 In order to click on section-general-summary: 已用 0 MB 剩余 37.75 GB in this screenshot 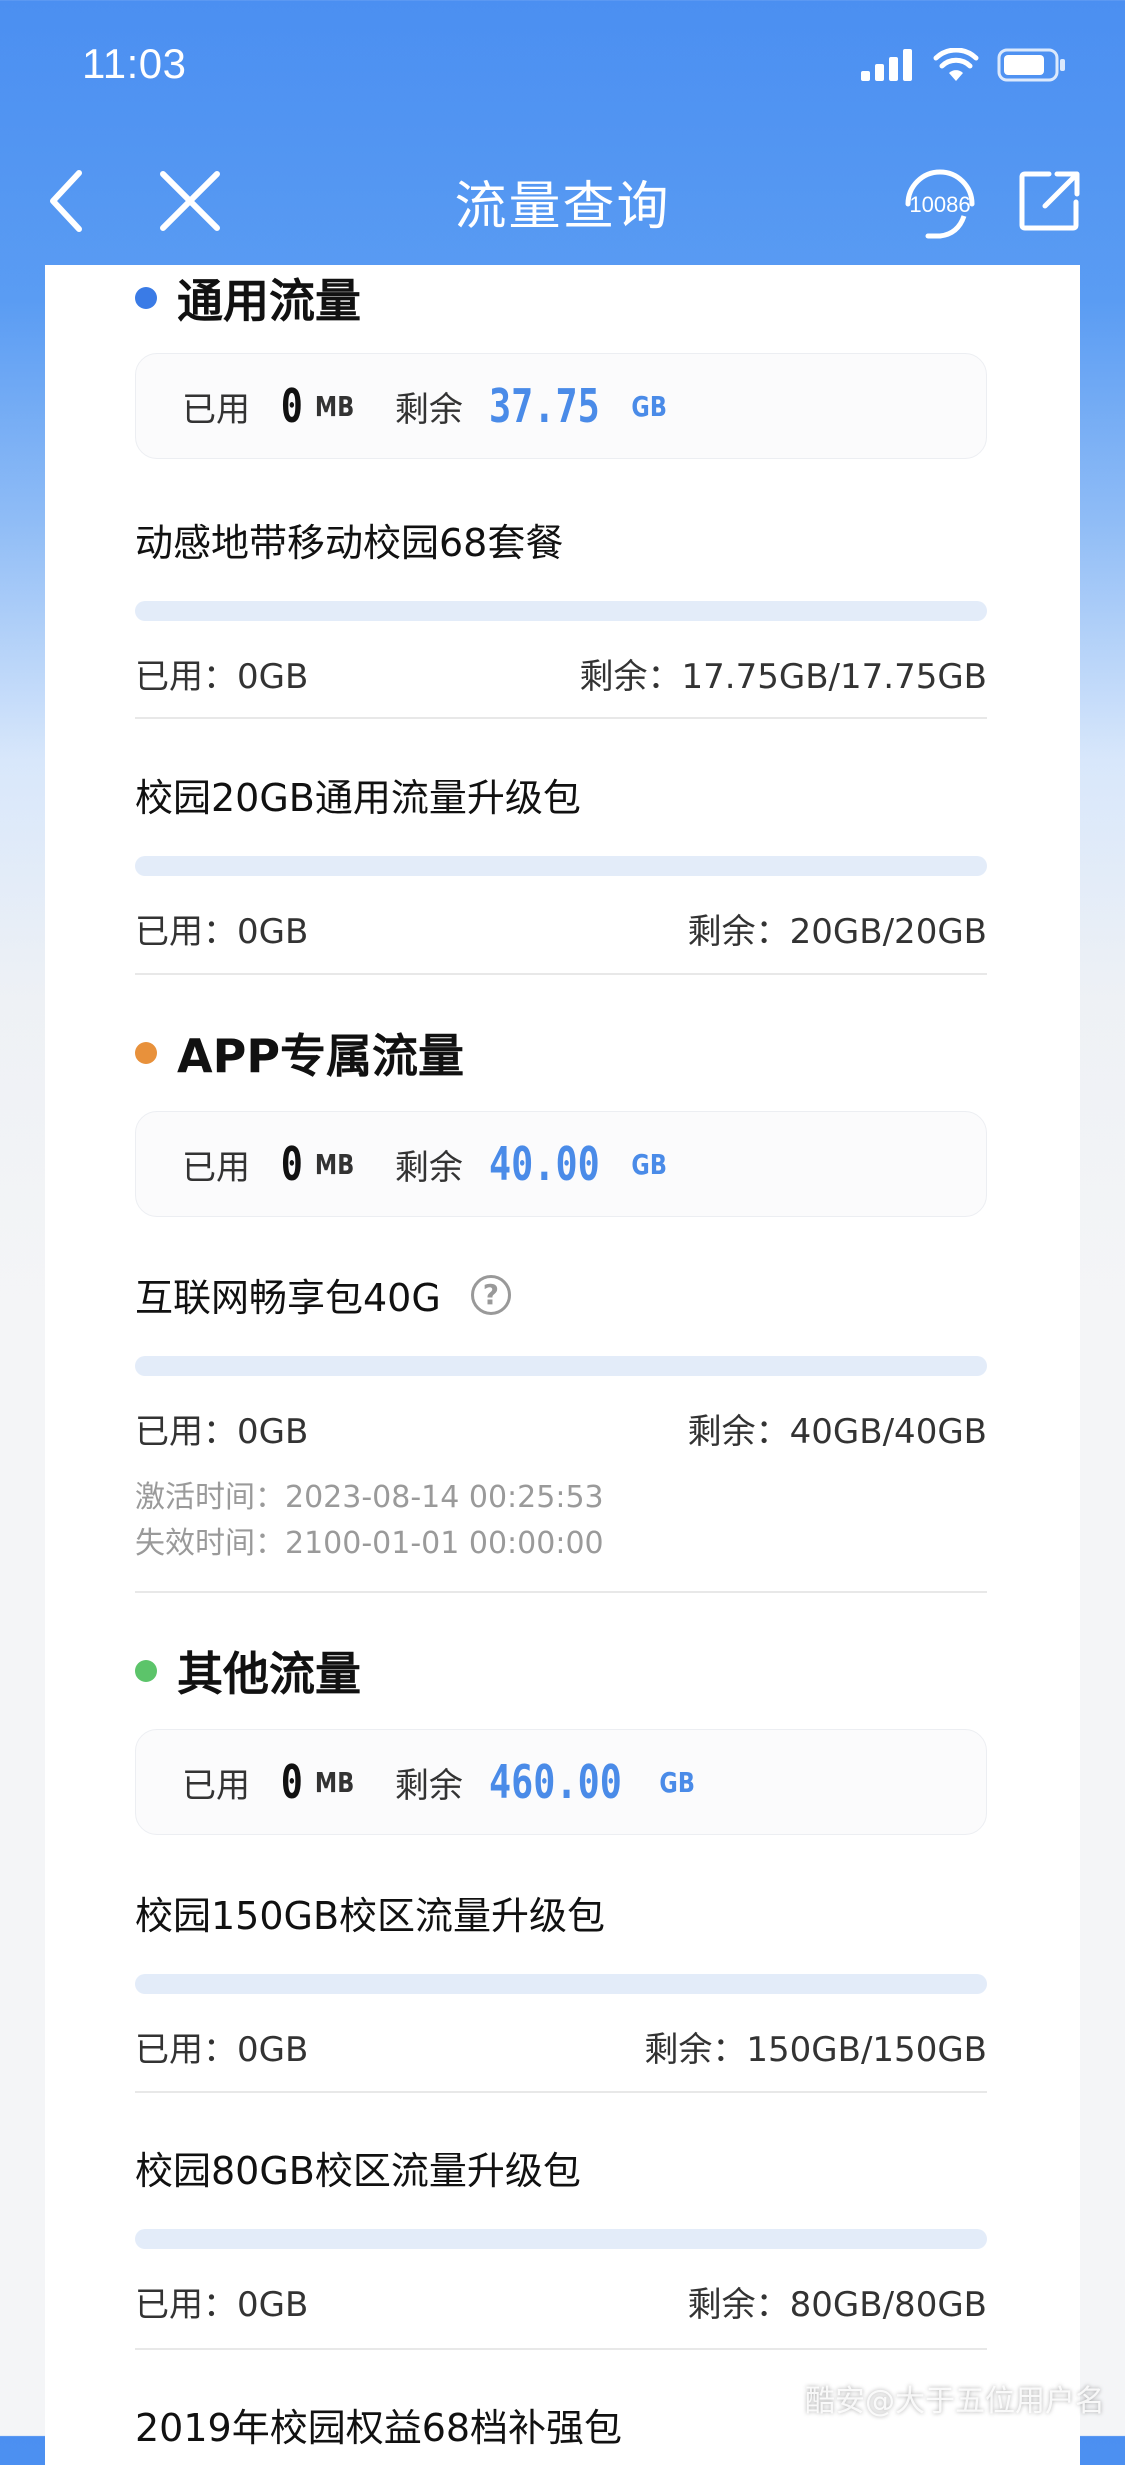, I will do `click(561, 406)`.